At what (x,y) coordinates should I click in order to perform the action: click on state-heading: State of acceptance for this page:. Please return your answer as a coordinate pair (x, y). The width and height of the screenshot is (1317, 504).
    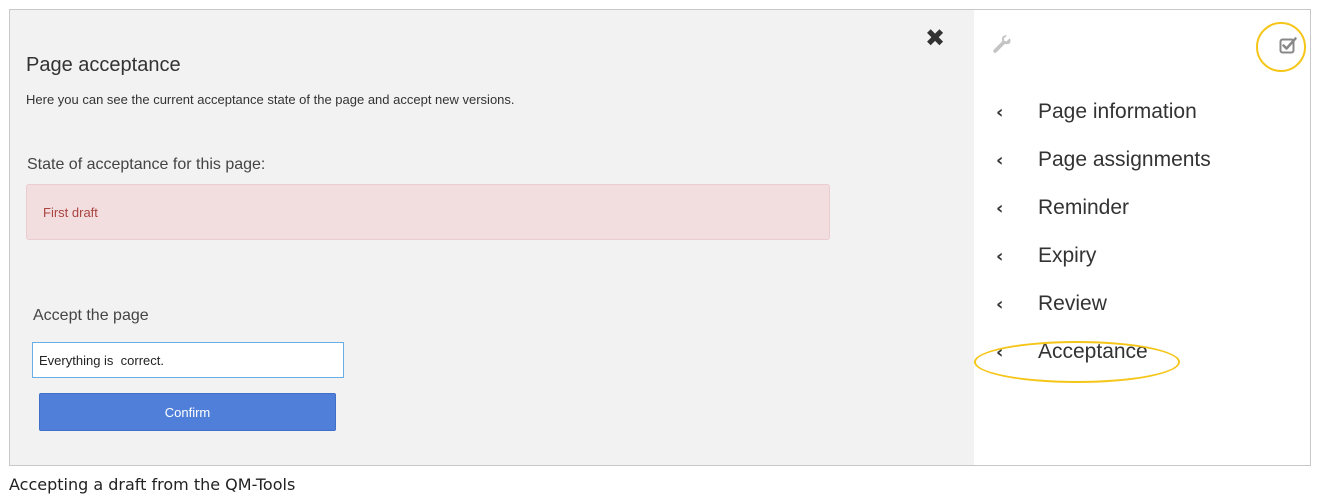
    Looking at the image, I should click on (146, 164).